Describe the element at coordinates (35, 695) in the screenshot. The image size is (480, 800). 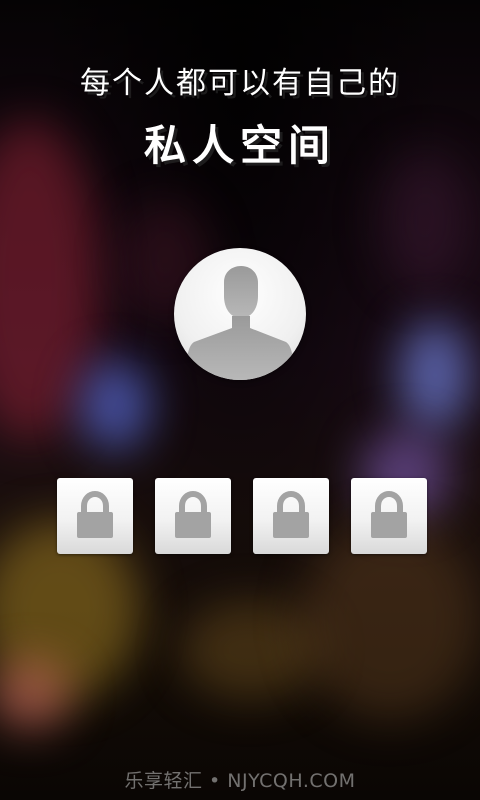
I see `bg-light-pink` at that location.